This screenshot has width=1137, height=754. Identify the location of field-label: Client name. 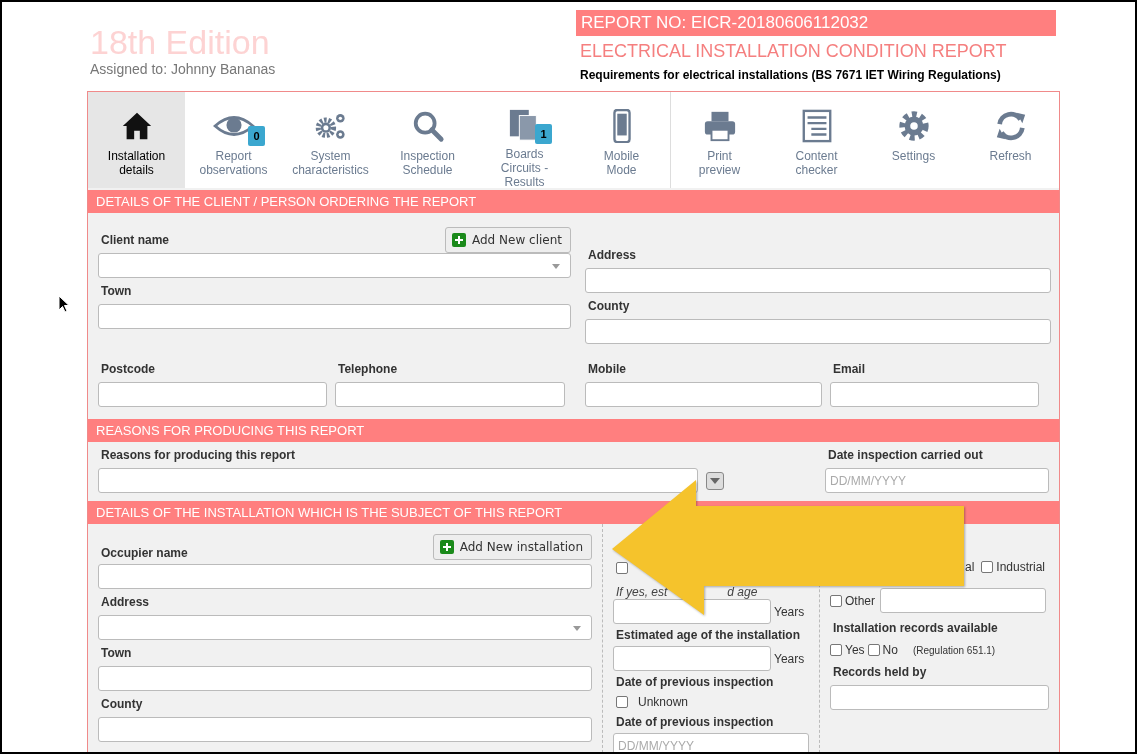
(135, 240).